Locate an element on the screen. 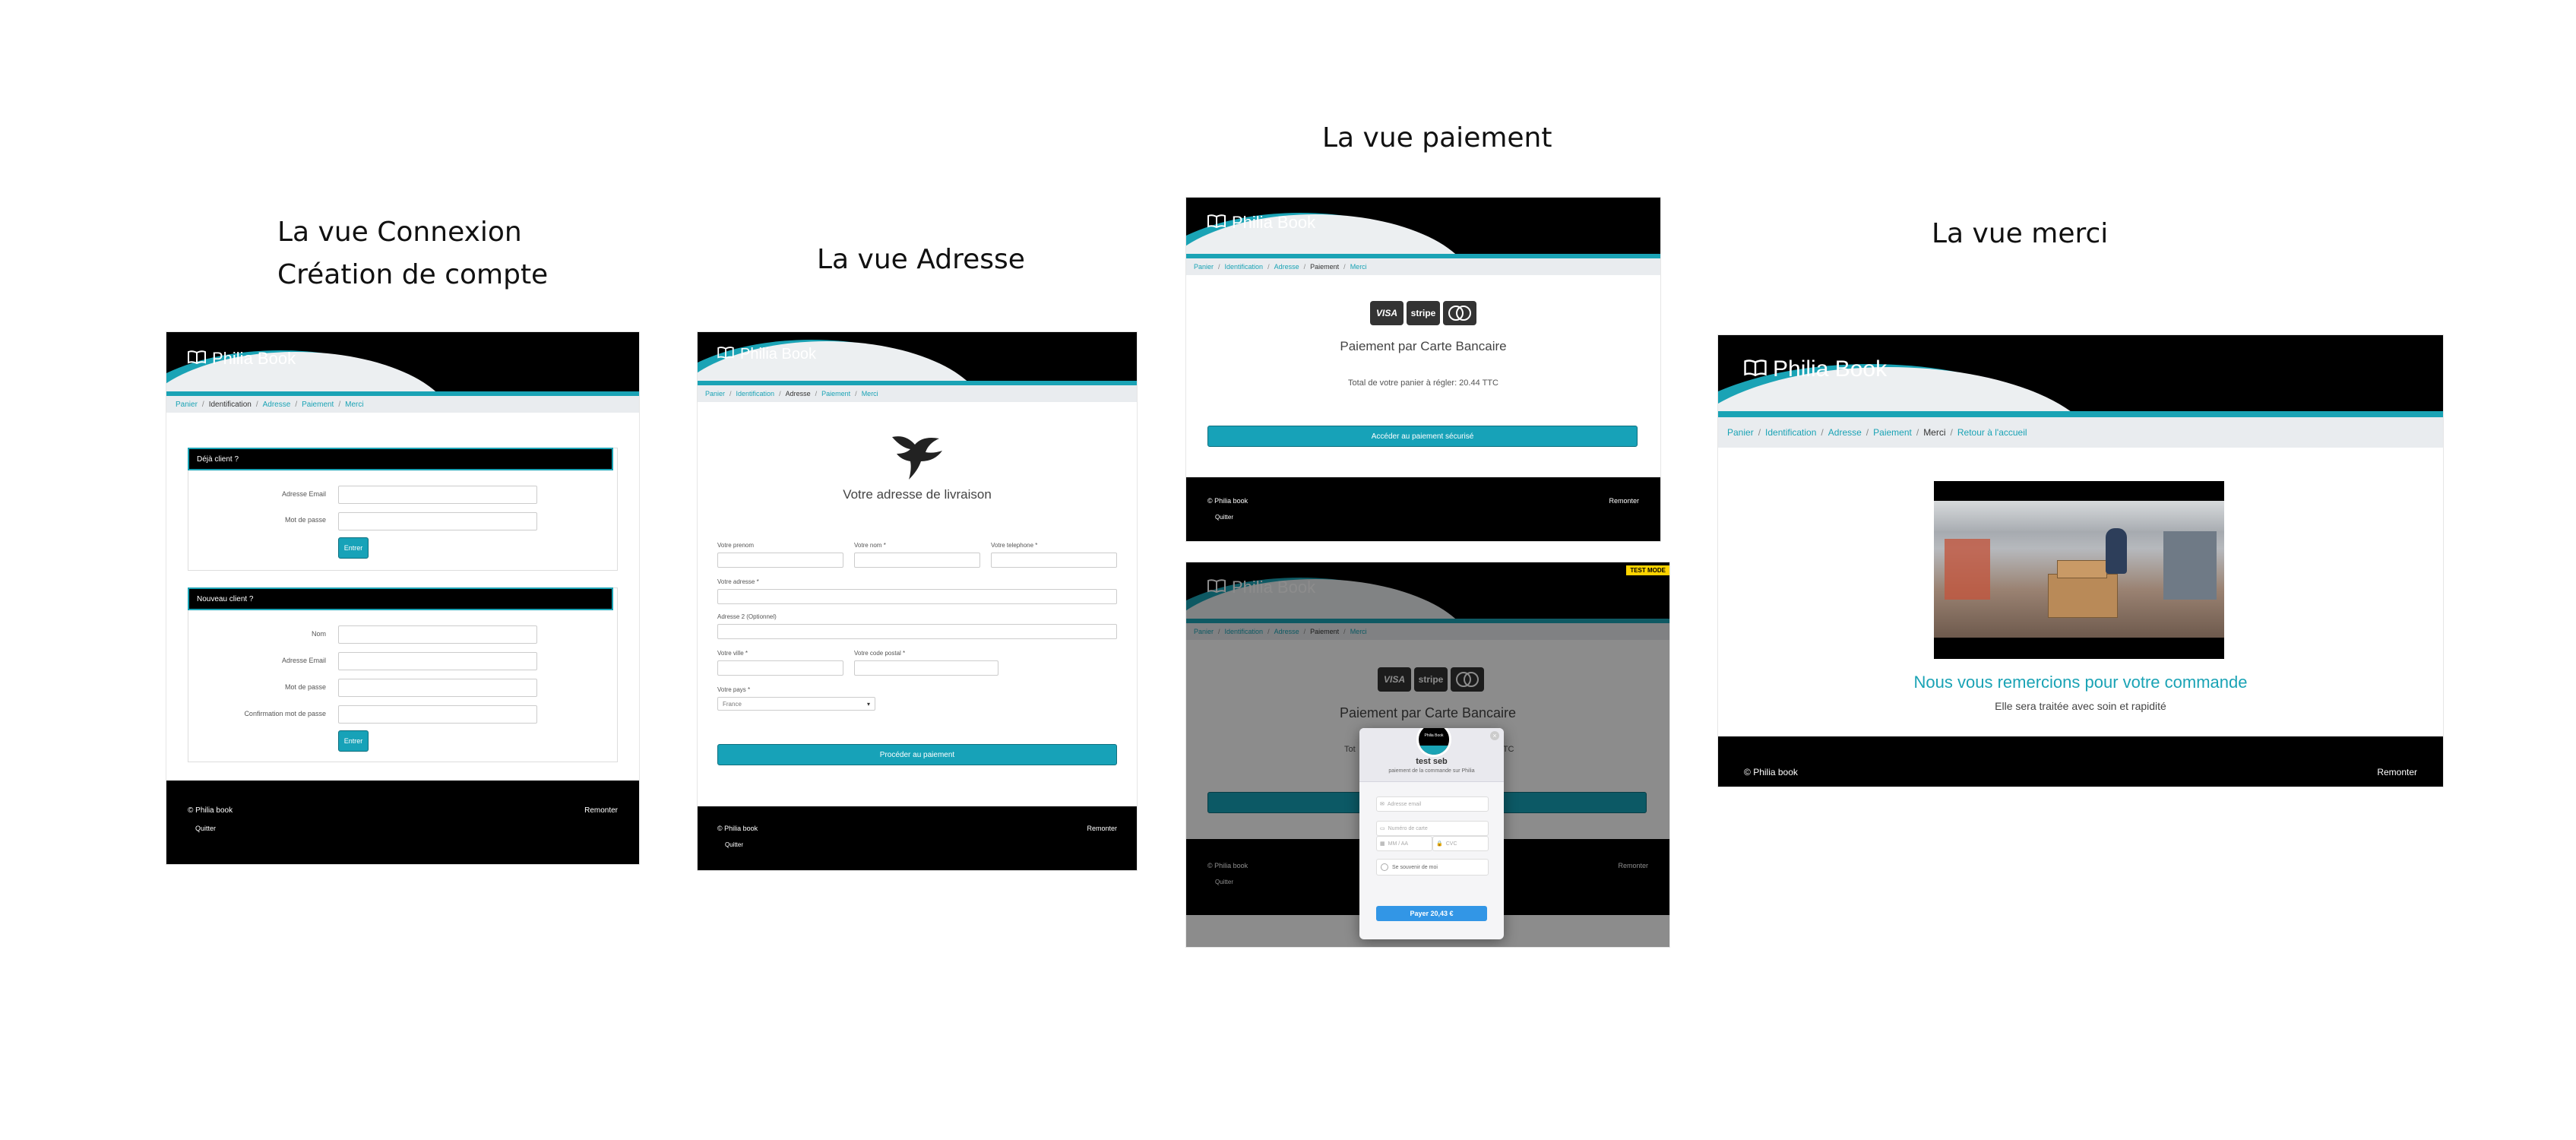 The width and height of the screenshot is (2576, 1140). secure-payment-button: Accéder au paiement sécurisé is located at coordinates (1422, 436).